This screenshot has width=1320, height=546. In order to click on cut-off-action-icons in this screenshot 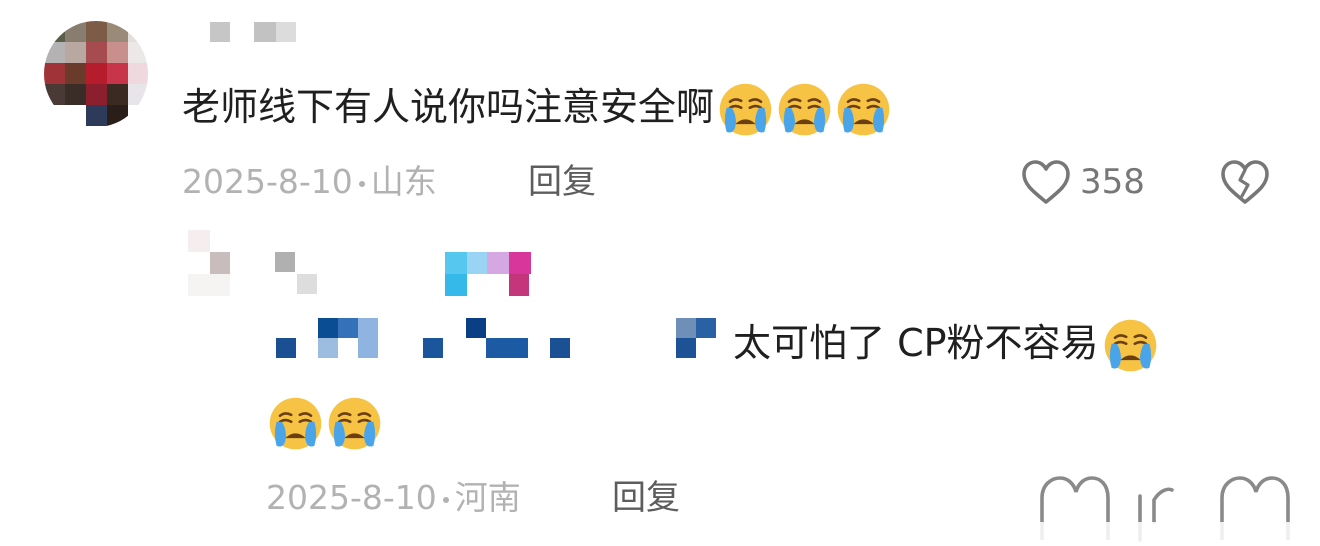, I will do `click(1175, 511)`.